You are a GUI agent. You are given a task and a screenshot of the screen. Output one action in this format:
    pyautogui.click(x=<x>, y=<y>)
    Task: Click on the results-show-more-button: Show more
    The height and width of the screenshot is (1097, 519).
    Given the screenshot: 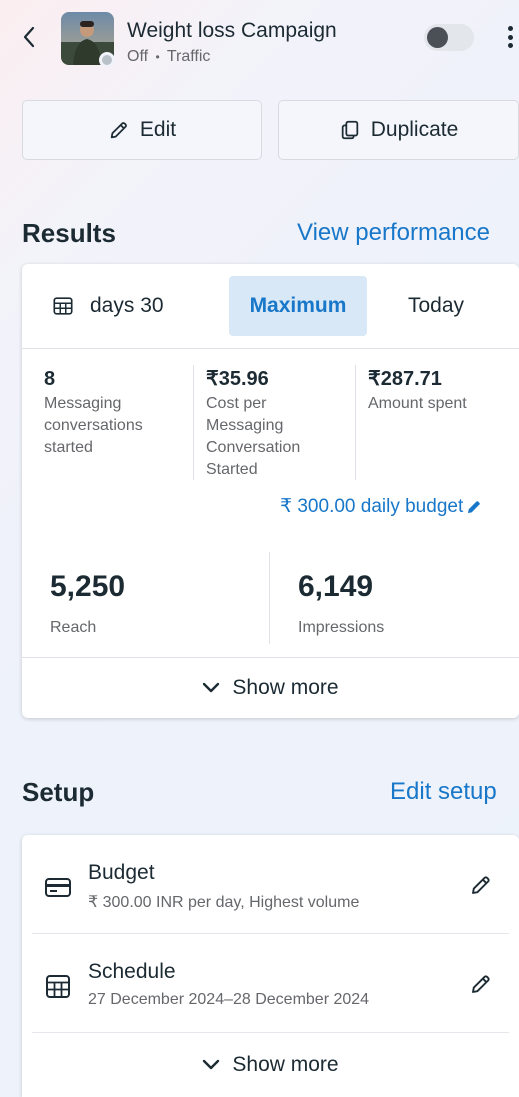 What is the action you would take?
    pyautogui.click(x=270, y=687)
    